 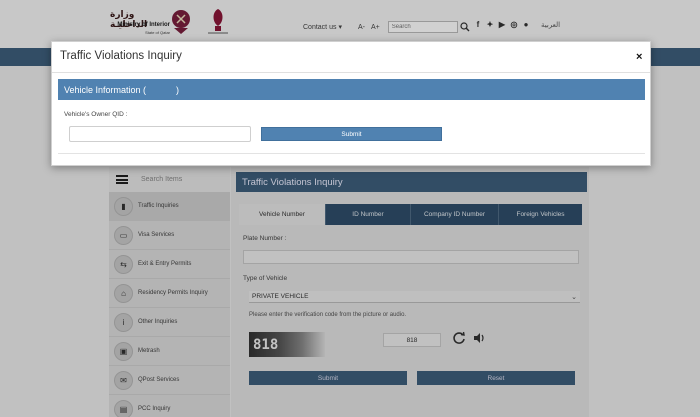 What do you see at coordinates (178, 89) in the screenshot?
I see `vehicle-info-title-end: )` at bounding box center [178, 89].